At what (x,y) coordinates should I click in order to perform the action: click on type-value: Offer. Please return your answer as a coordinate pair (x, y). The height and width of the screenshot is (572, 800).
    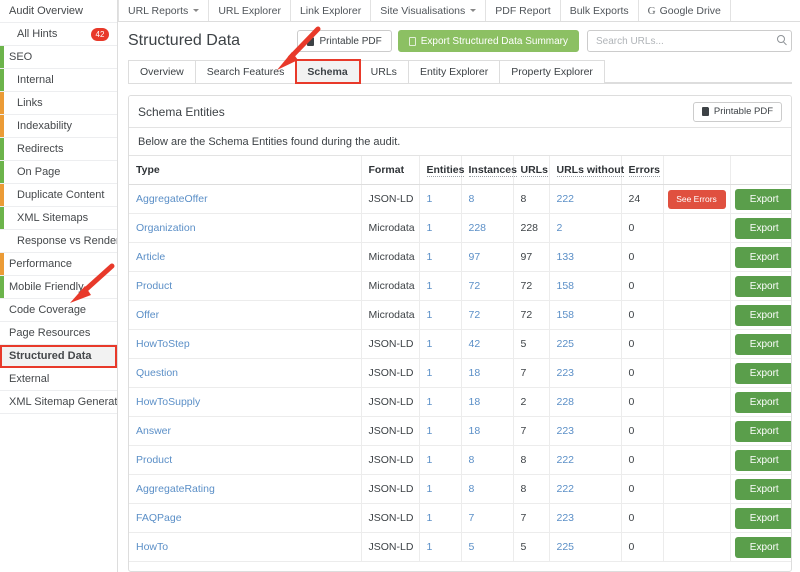
    Looking at the image, I should click on (147, 315).